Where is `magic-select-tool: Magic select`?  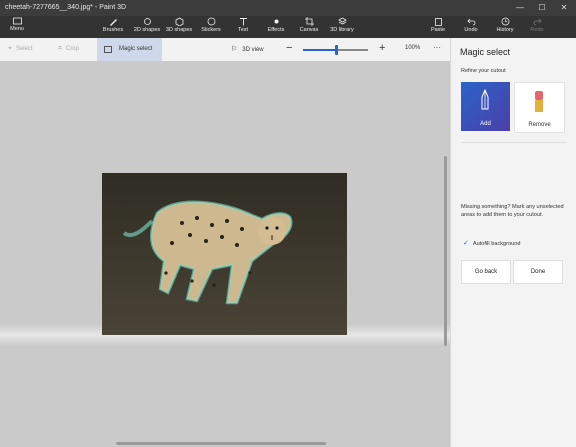 magic-select-tool: Magic select is located at coordinates (129, 49).